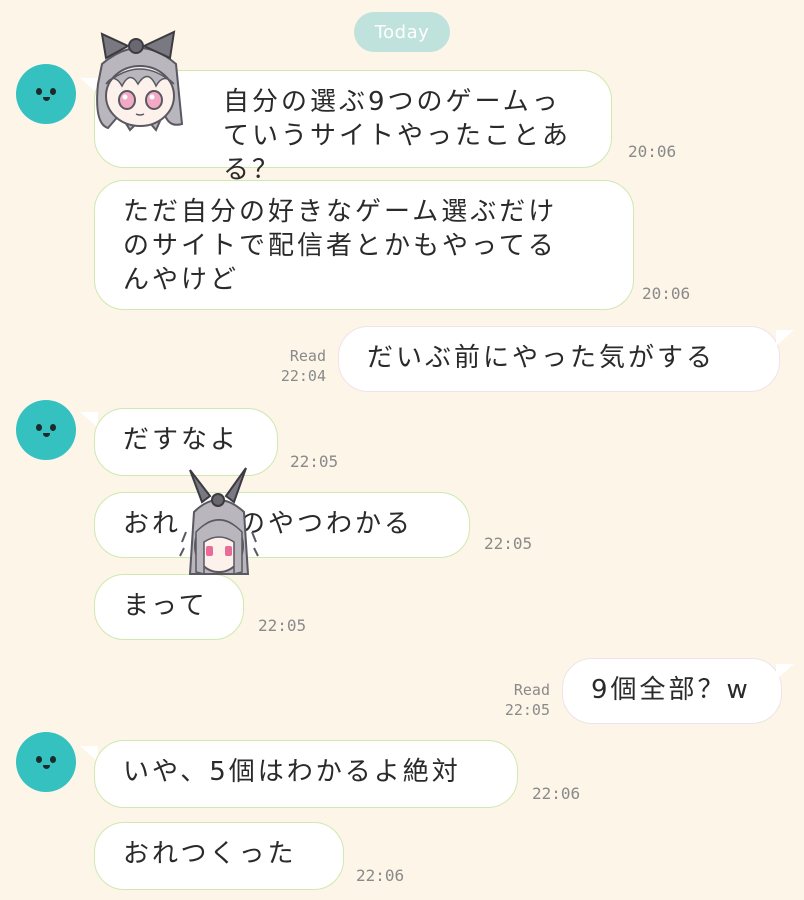 The image size is (804, 900). I want to click on message-bubble: おれつくった, so click(219, 856).